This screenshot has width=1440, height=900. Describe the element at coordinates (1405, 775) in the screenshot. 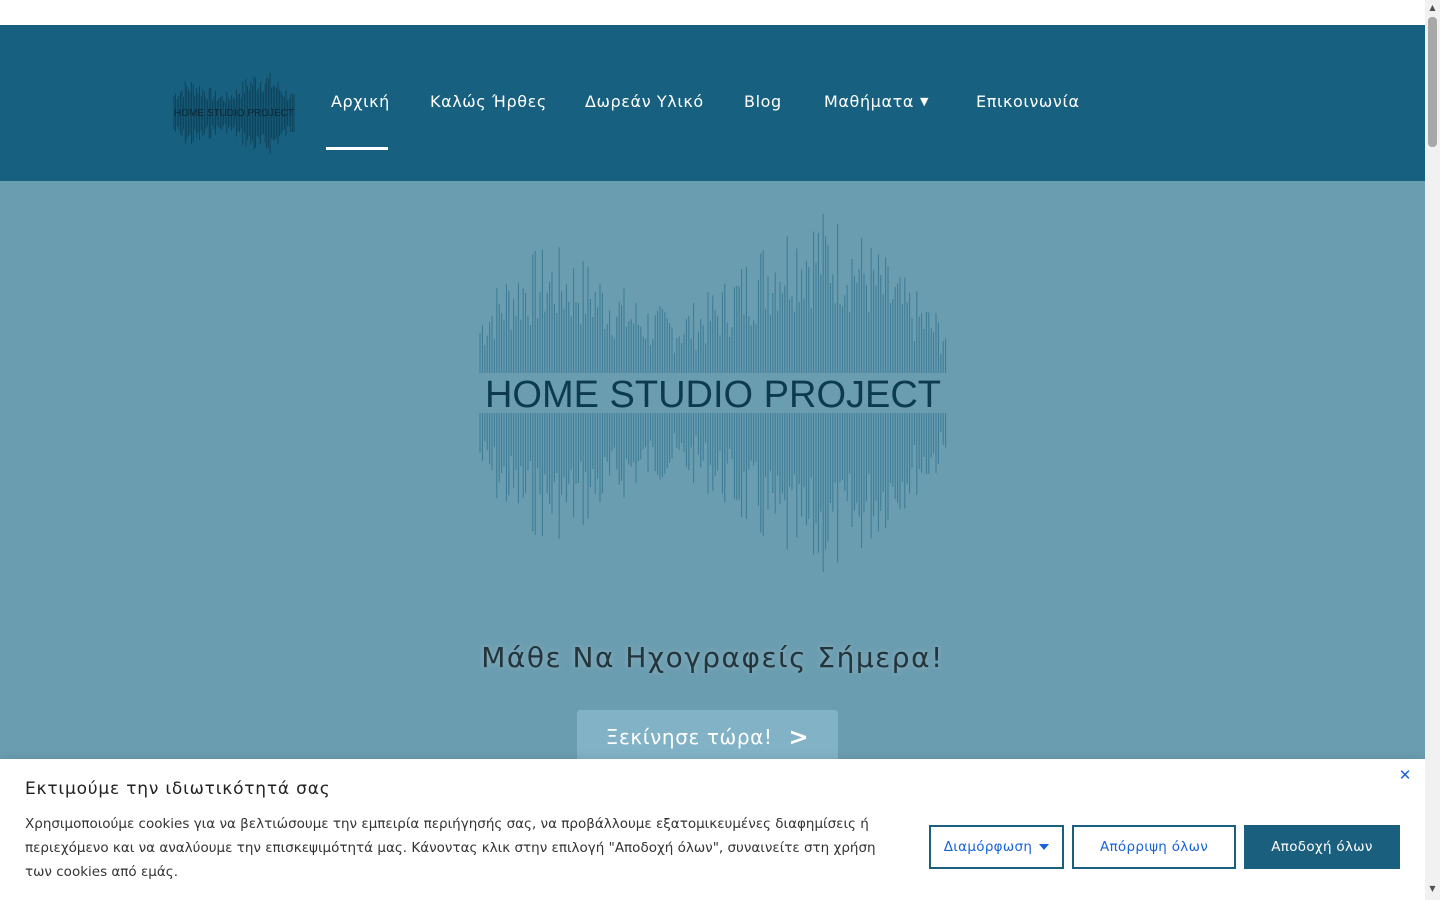

I see `close-icon: ✕` at that location.